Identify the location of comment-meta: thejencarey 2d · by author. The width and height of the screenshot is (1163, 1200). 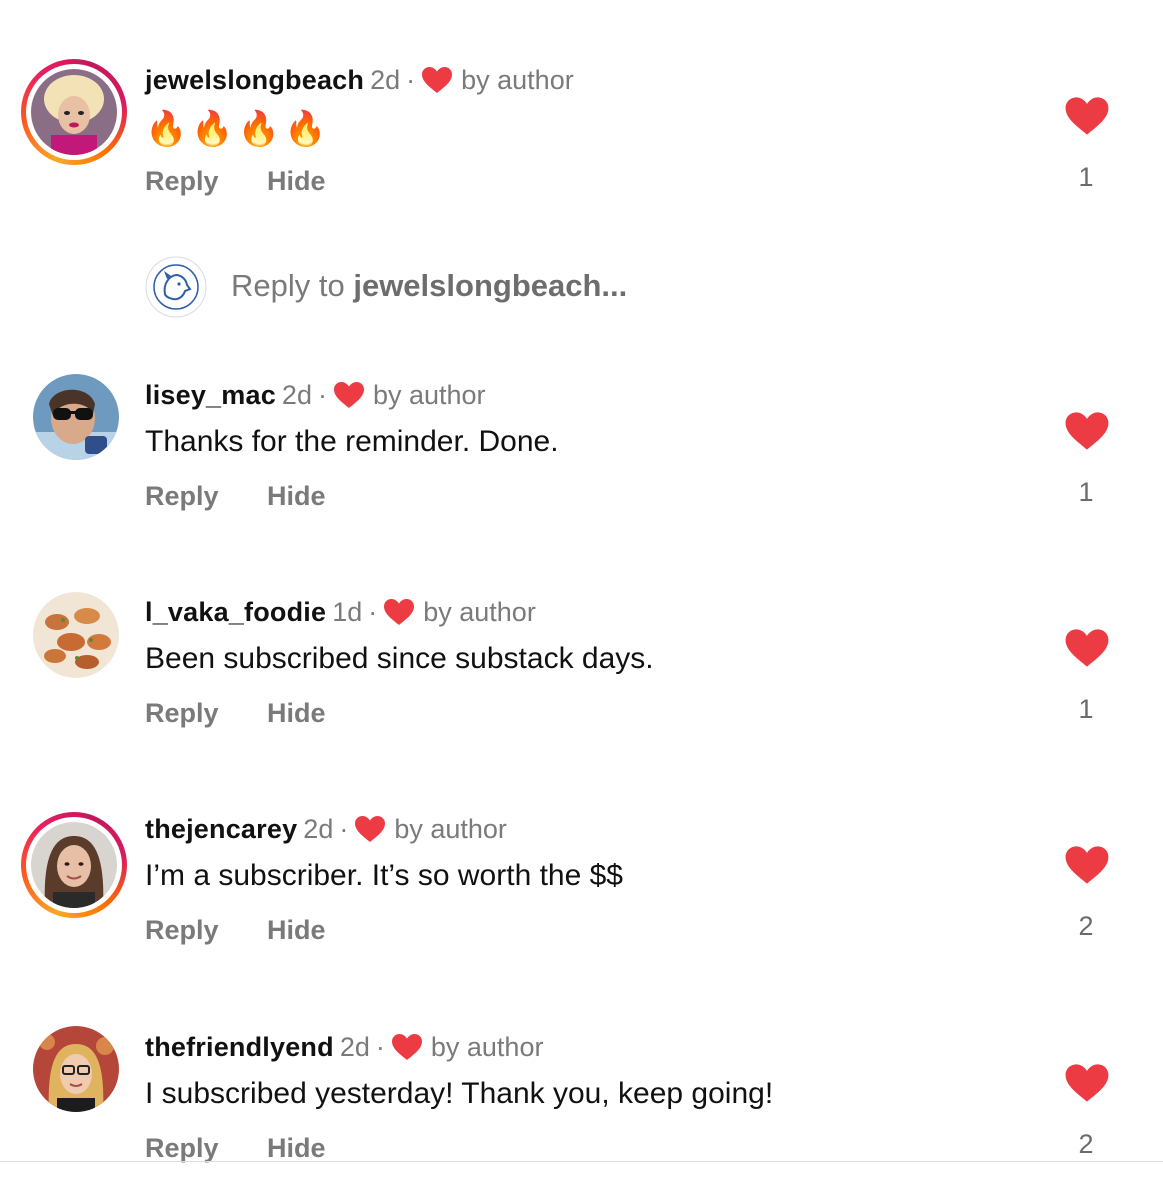
(326, 831).